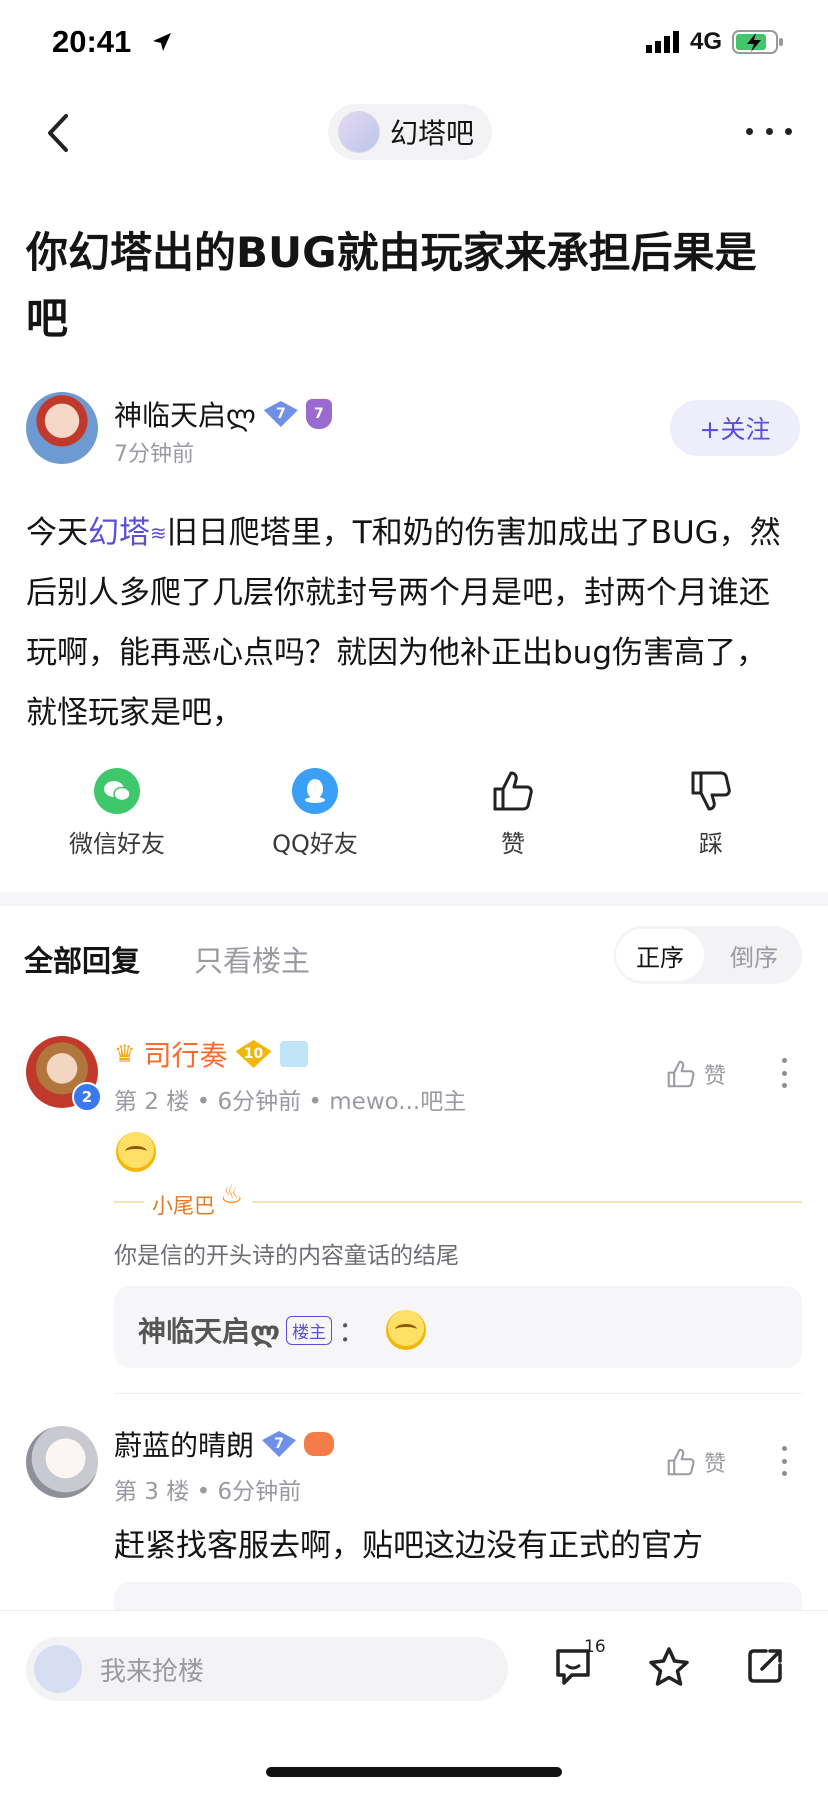 Image resolution: width=828 pixels, height=1793 pixels. What do you see at coordinates (129, 1202) in the screenshot?
I see `tail-divider-left` at bounding box center [129, 1202].